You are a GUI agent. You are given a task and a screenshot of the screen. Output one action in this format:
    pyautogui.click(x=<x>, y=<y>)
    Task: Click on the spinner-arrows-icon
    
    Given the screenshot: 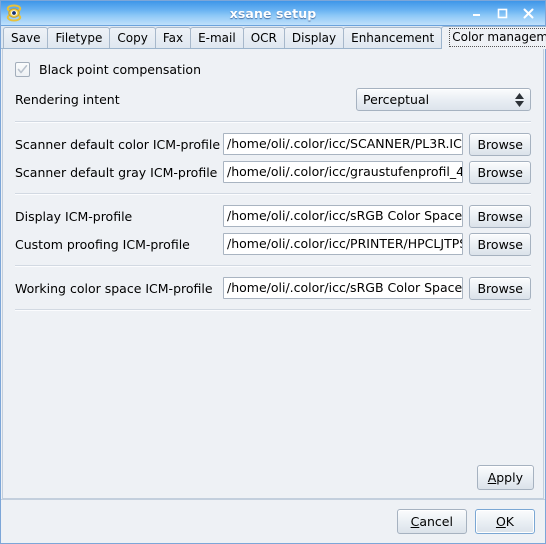 What is the action you would take?
    pyautogui.click(x=519, y=99)
    